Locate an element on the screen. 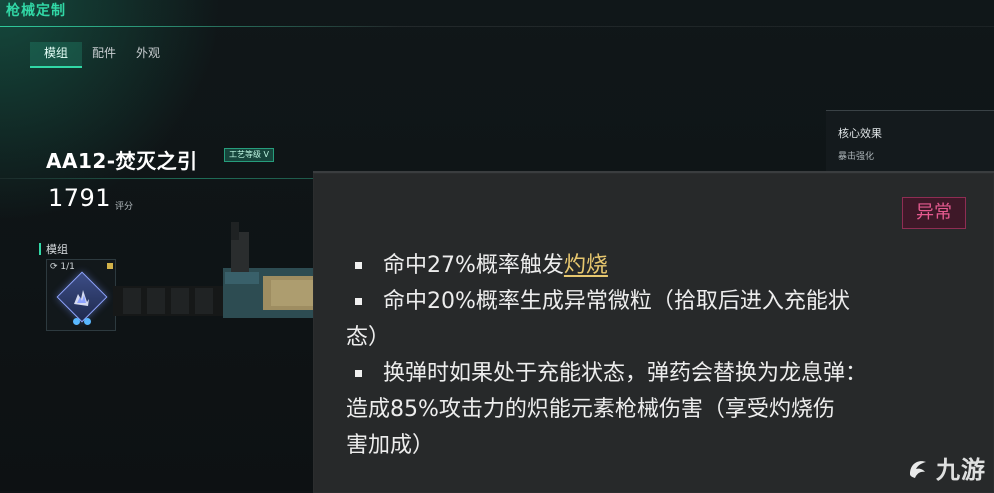 Image resolution: width=994 pixels, height=493 pixels. anomaly-tag: 异常 is located at coordinates (934, 213).